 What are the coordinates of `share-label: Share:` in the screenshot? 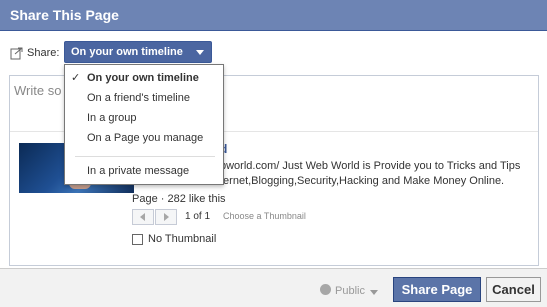 It's located at (43, 53).